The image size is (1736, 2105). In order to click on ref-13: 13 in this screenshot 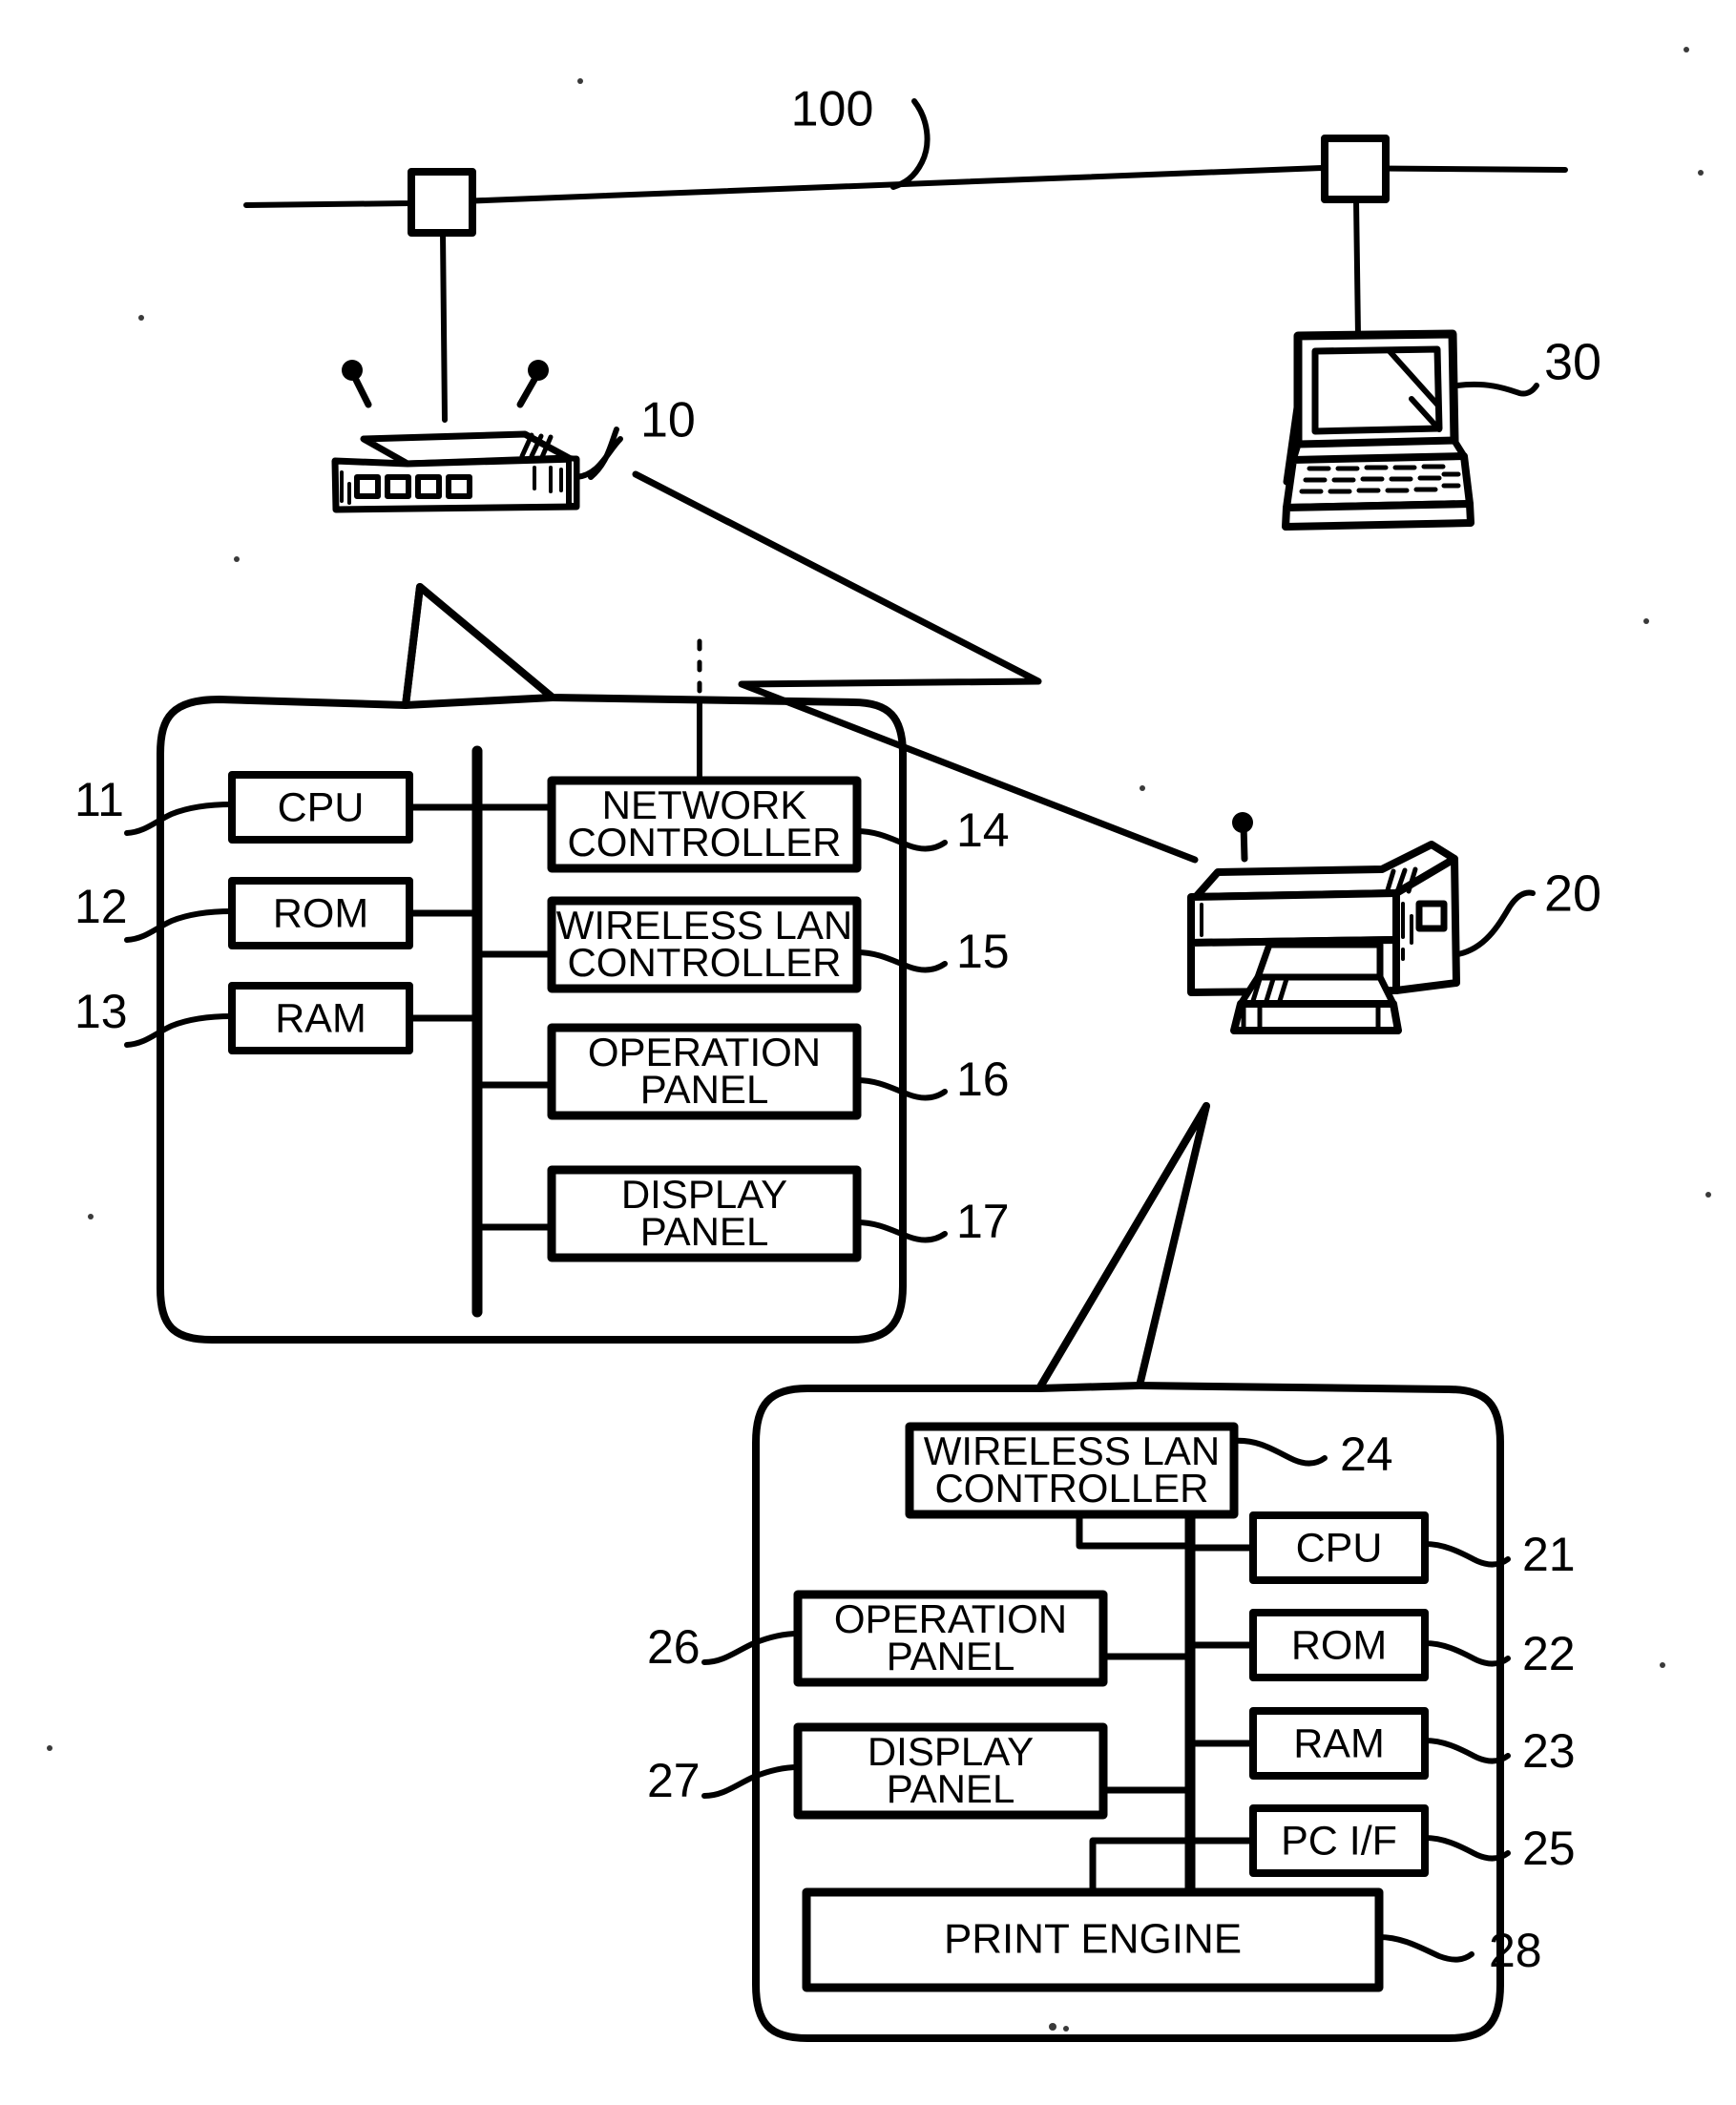, I will do `click(101, 1011)`.